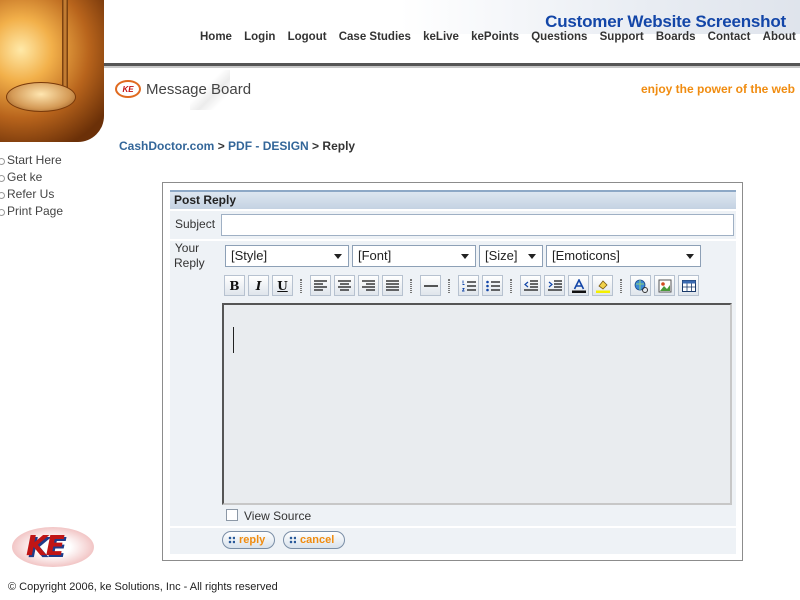 This screenshot has width=800, height=600. Describe the element at coordinates (375, 39) in the screenshot. I see `nav-case-studies: Case Studies` at that location.